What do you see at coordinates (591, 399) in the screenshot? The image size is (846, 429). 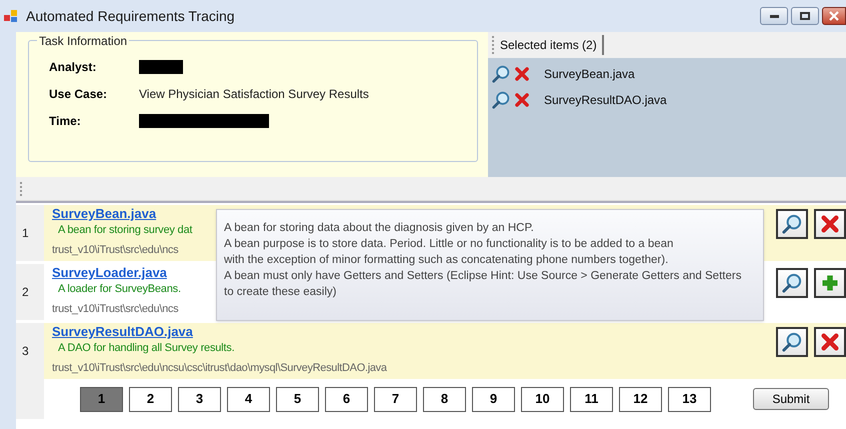 I see `page-button: 11` at bounding box center [591, 399].